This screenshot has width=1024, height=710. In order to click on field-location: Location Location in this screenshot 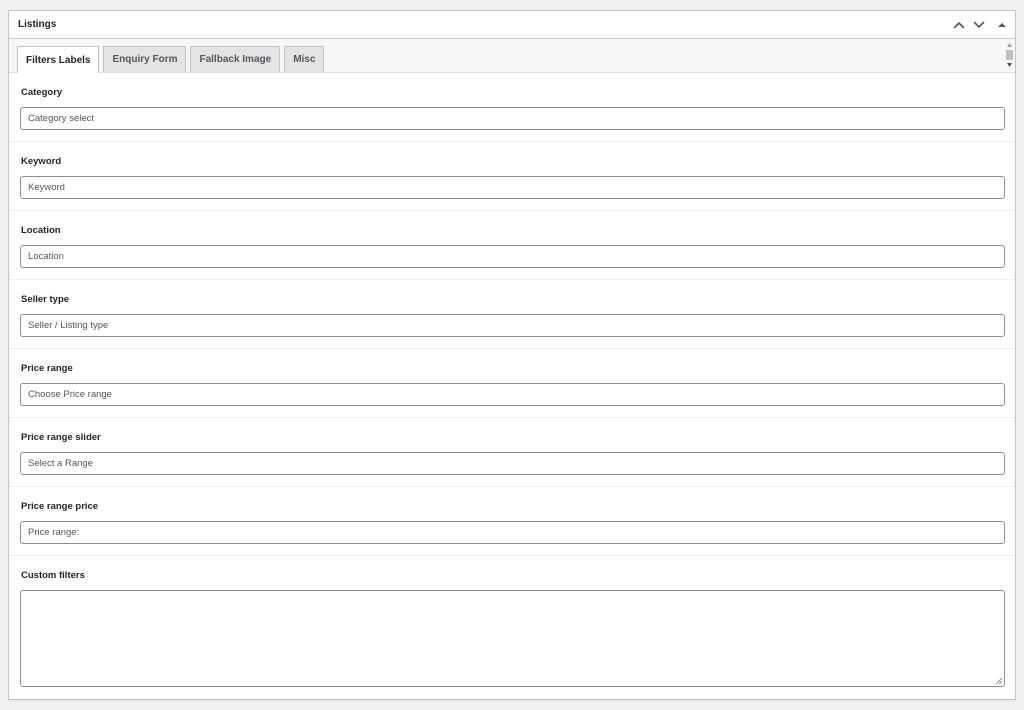, I will do `click(512, 245)`.